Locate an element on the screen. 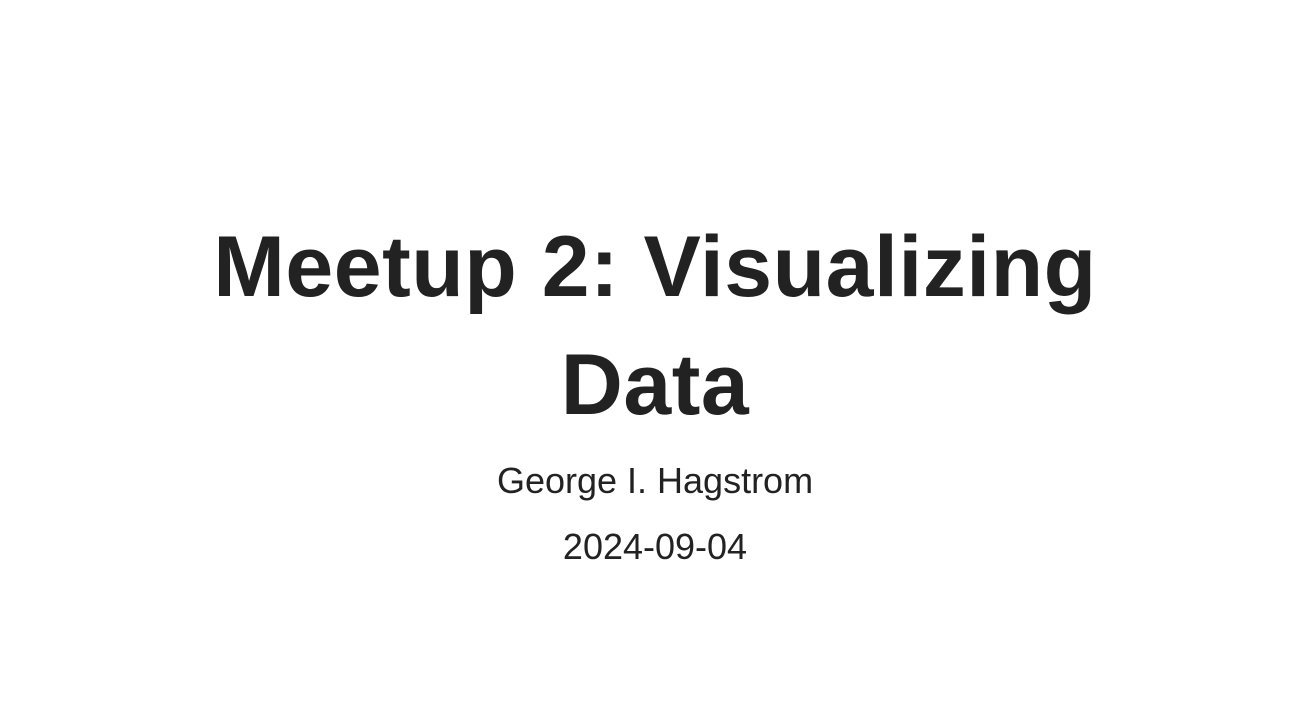 This screenshot has width=1310, height=728. slide-author: George I. Hagstrom is located at coordinates (655, 480).